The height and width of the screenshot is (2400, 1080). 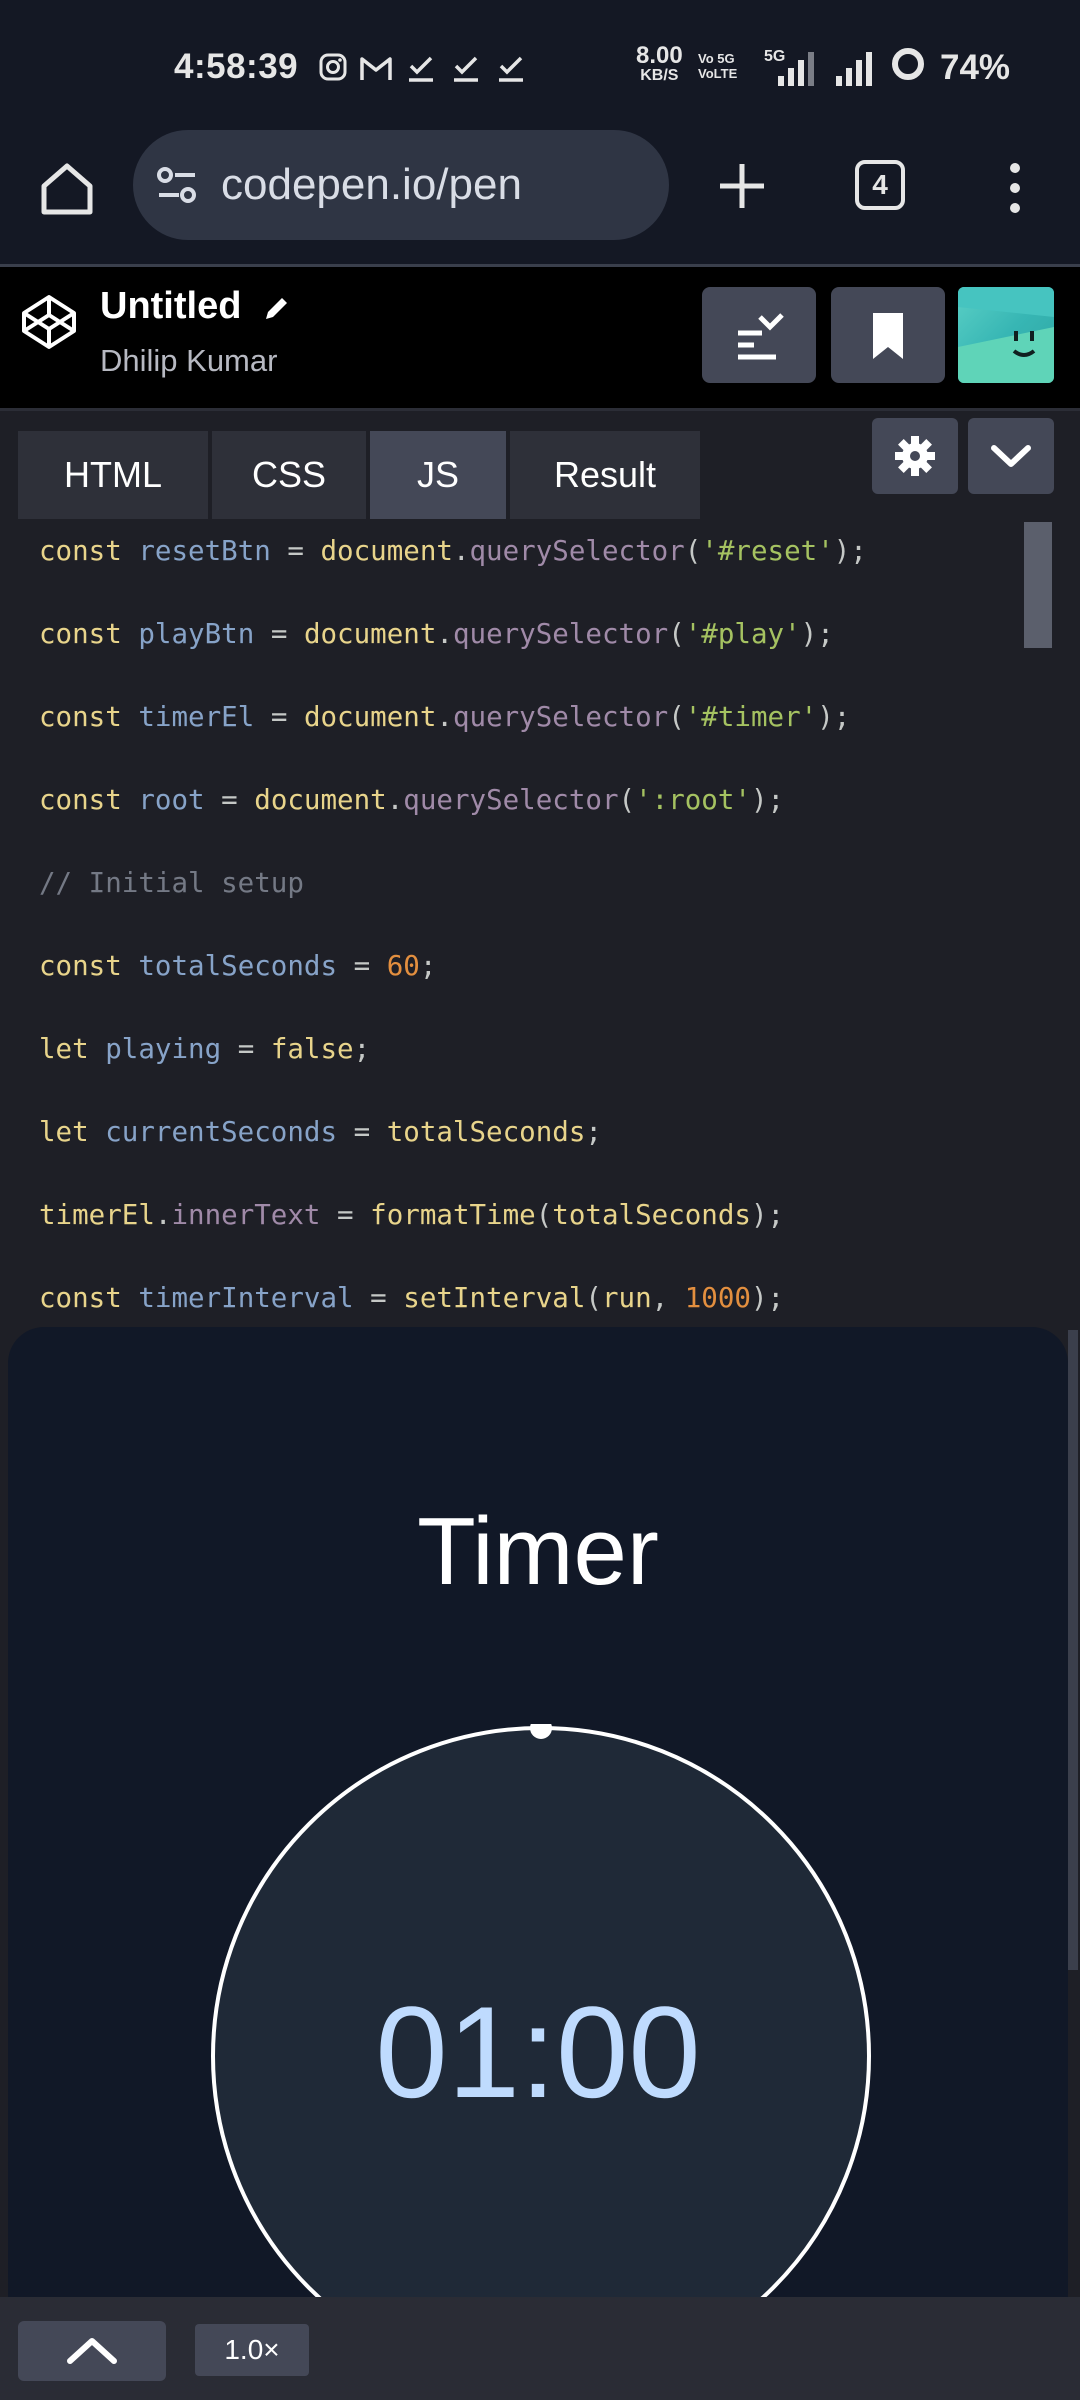 What do you see at coordinates (668, 1298) in the screenshot?
I see `code-token: ,` at bounding box center [668, 1298].